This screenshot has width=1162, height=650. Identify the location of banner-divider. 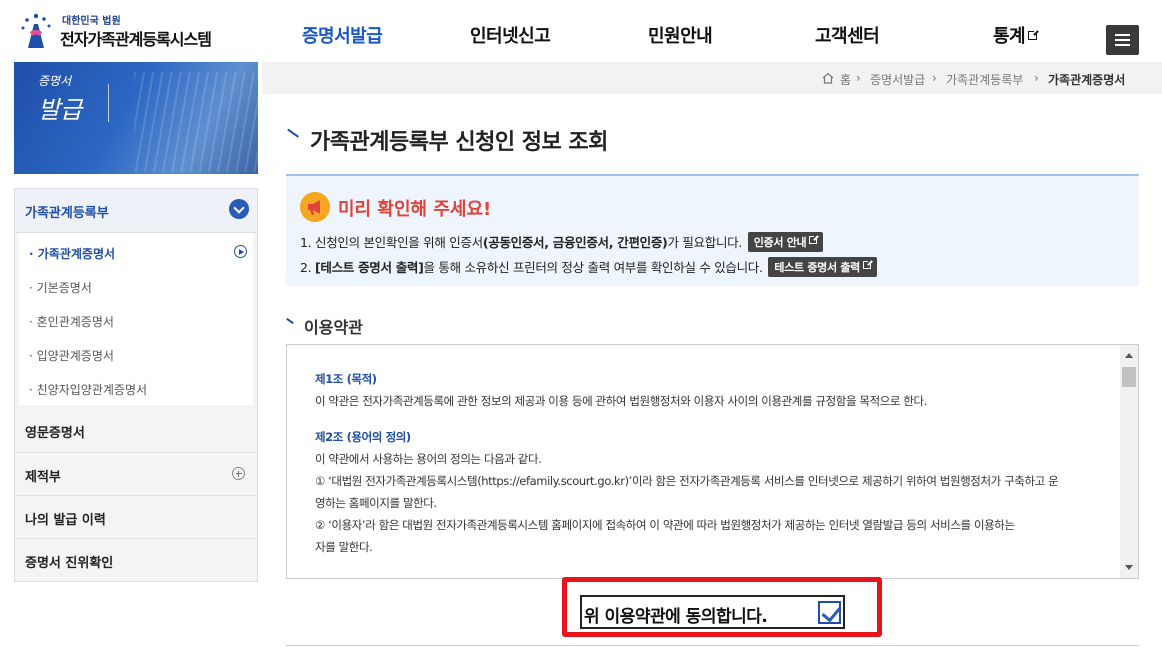
(108, 103).